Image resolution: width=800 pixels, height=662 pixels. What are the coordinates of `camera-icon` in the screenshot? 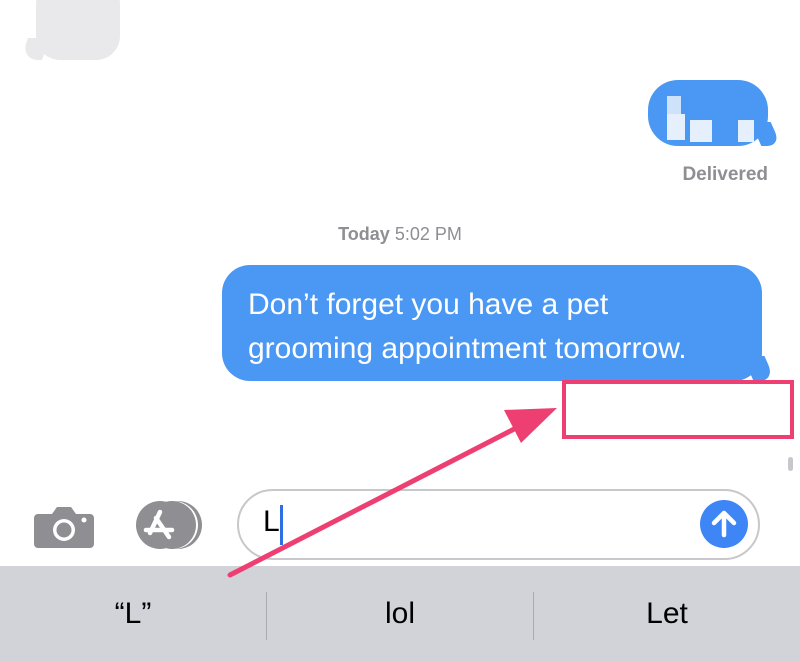 It's located at (64, 527).